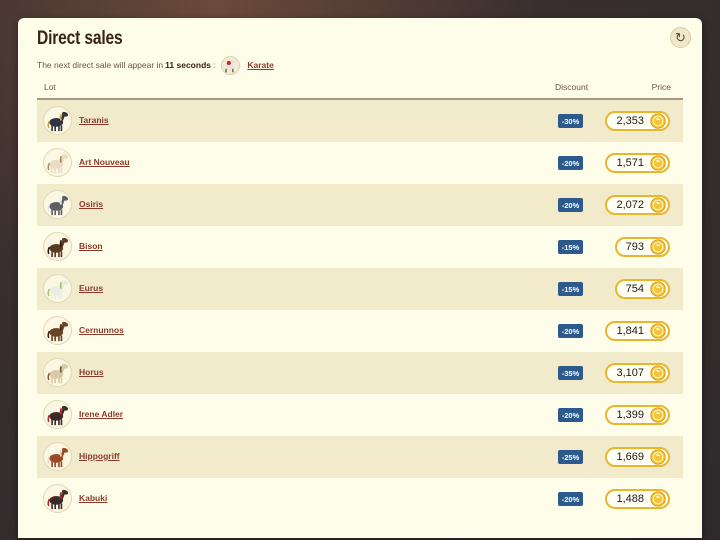 This screenshot has height=540, width=720. What do you see at coordinates (99, 456) in the screenshot?
I see `horse-name-link: Hippogriff` at bounding box center [99, 456].